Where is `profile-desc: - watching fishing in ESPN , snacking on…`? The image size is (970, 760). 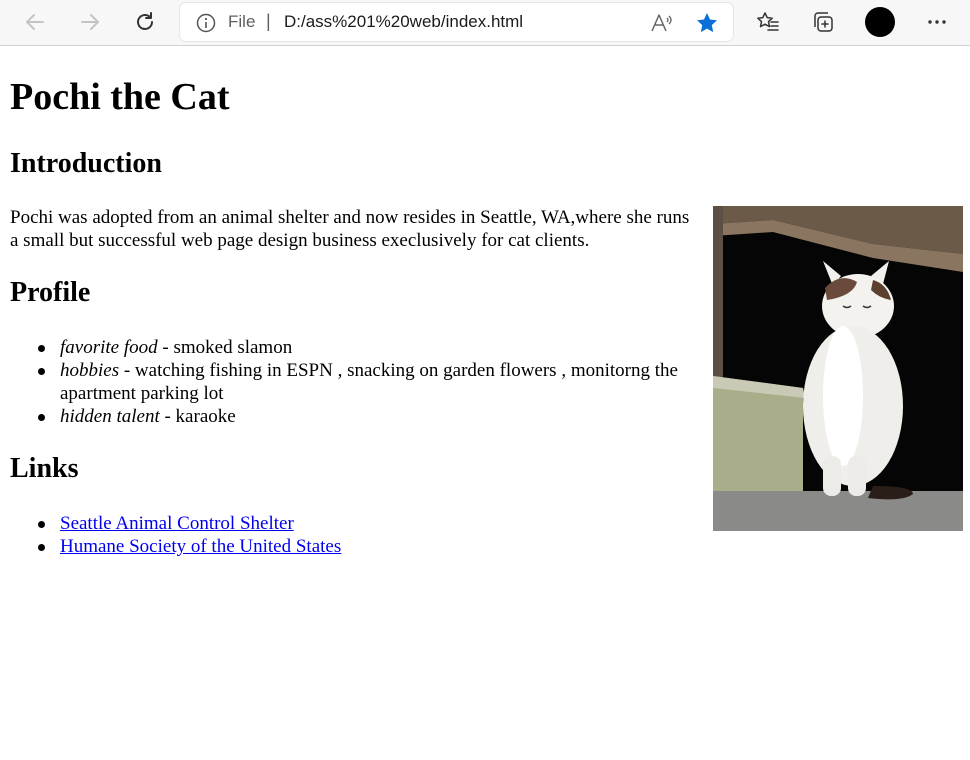
profile-desc: - watching fishing in ESPN , snacking on… is located at coordinates (369, 382).